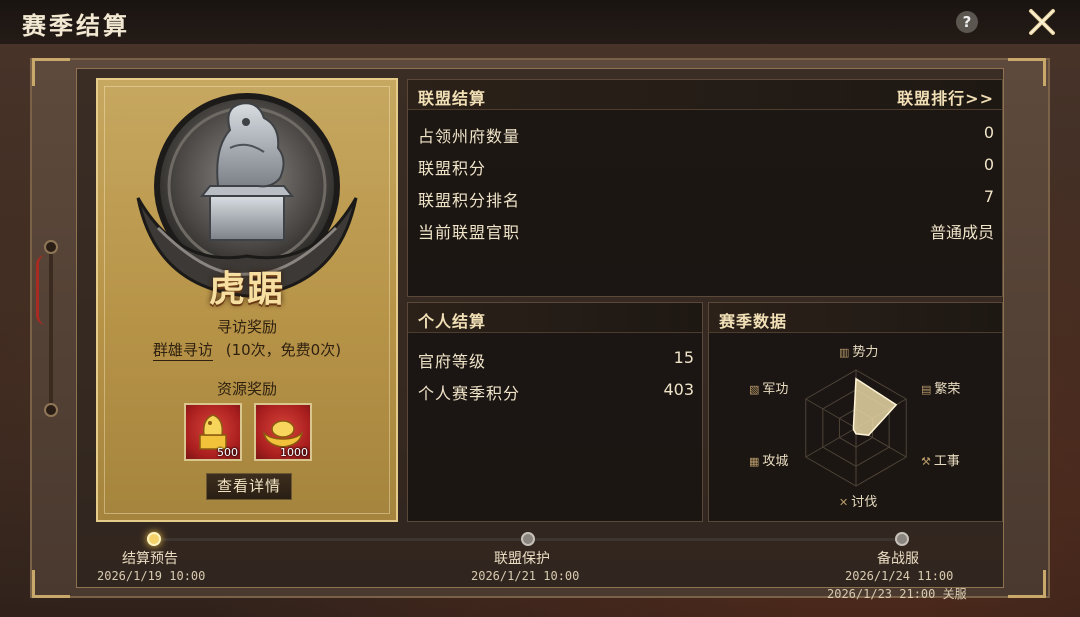 This screenshot has width=1080, height=617. Describe the element at coordinates (706, 198) in the screenshot. I see `alliance-row: 联盟积分排名 7` at that location.